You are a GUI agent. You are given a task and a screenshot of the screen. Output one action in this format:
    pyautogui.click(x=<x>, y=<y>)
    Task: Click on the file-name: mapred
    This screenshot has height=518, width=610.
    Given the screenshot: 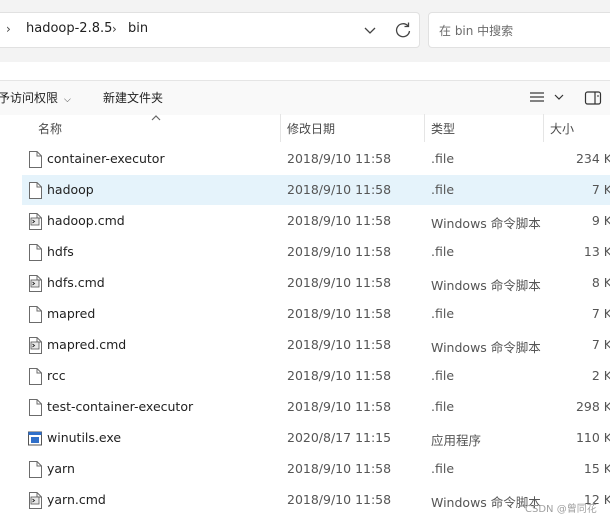 What is the action you would take?
    pyautogui.click(x=71, y=313)
    